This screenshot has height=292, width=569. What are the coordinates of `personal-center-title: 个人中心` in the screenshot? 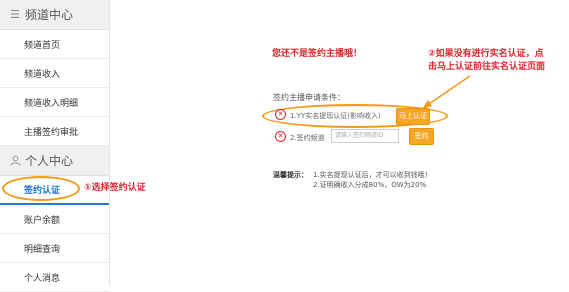 It's located at (49, 161).